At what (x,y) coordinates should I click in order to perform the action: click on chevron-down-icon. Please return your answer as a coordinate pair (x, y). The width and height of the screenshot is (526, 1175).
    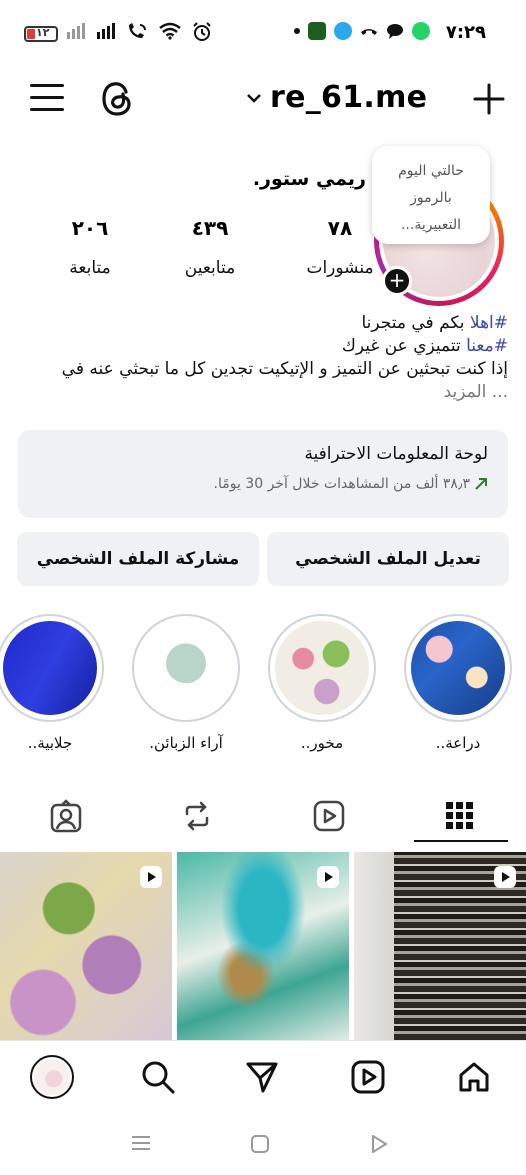
    Looking at the image, I should click on (254, 98).